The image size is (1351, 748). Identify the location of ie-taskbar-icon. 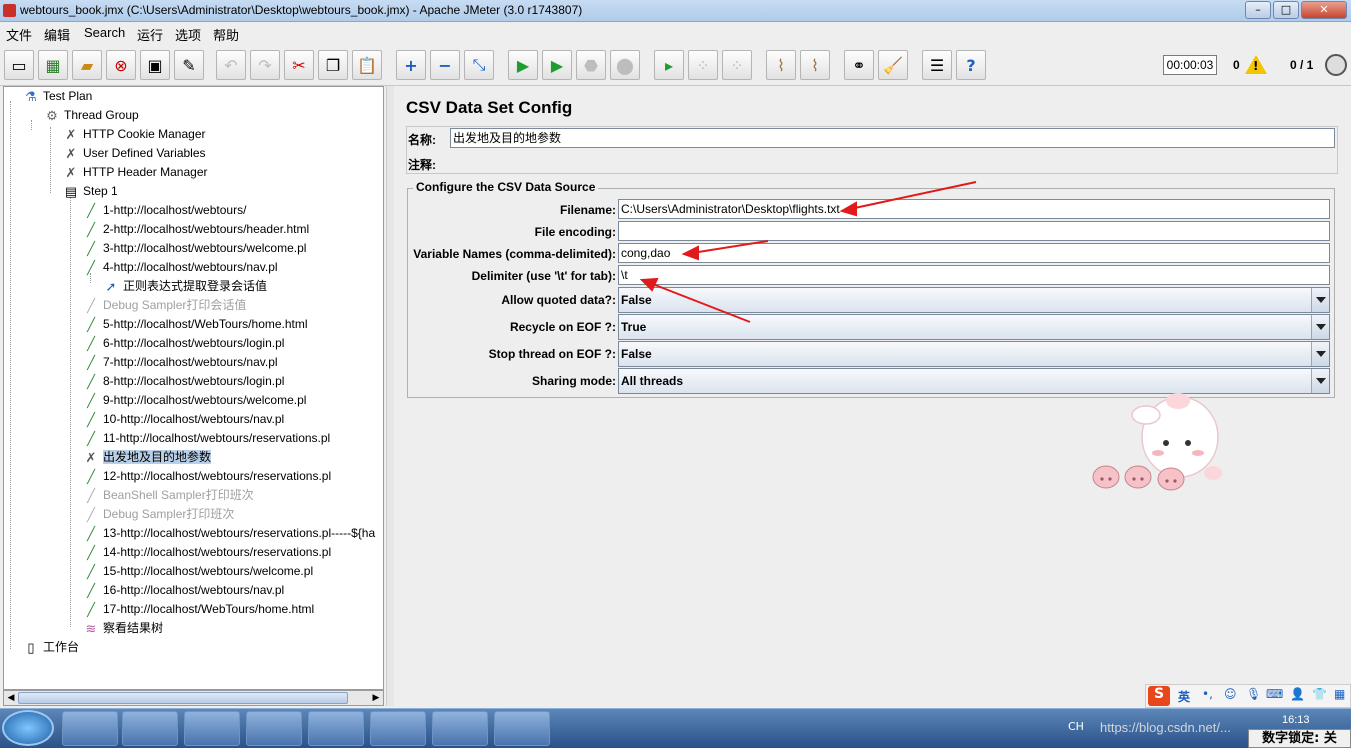
(90, 728).